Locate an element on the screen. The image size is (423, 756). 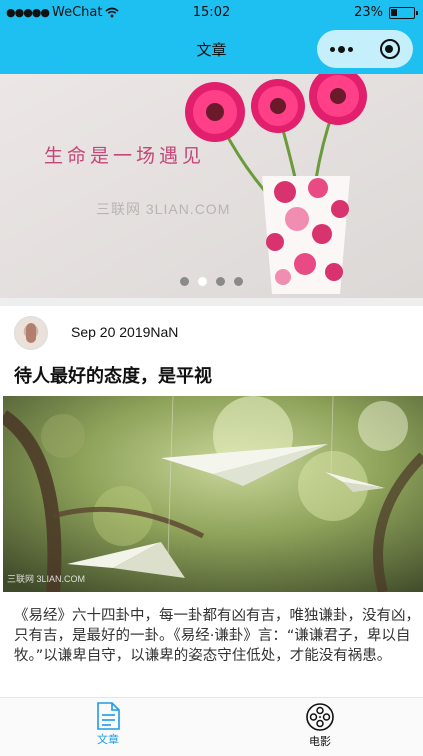
post-meta: Sep 20 2019NaN is located at coordinates (211, 331).